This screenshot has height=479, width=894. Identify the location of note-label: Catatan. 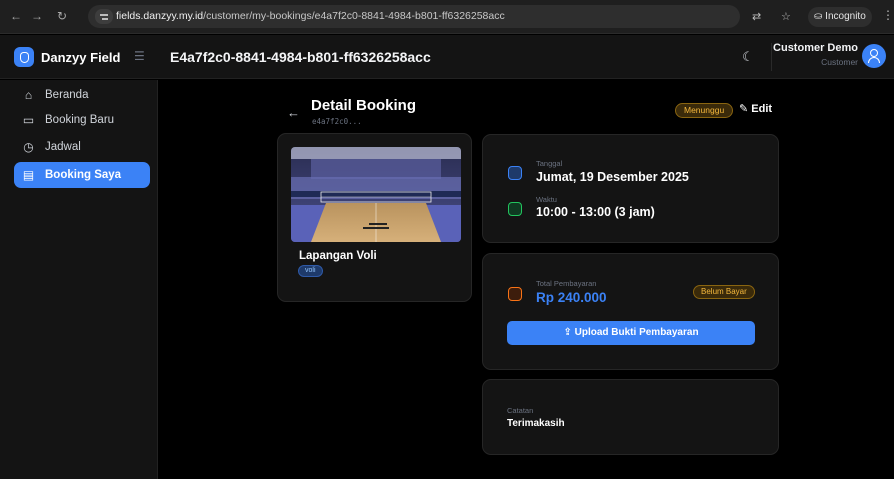
(520, 410).